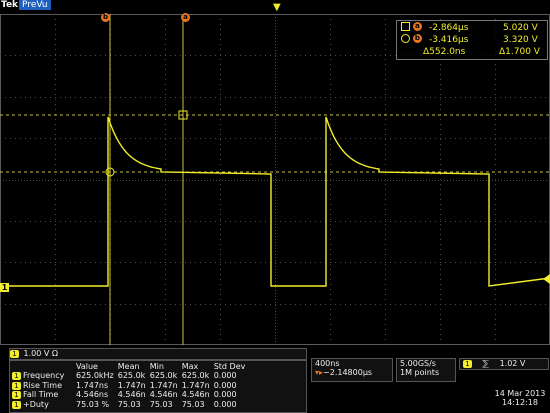  Describe the element at coordinates (277, 7) in the screenshot. I see `trigger-position-icon: ▼` at that location.